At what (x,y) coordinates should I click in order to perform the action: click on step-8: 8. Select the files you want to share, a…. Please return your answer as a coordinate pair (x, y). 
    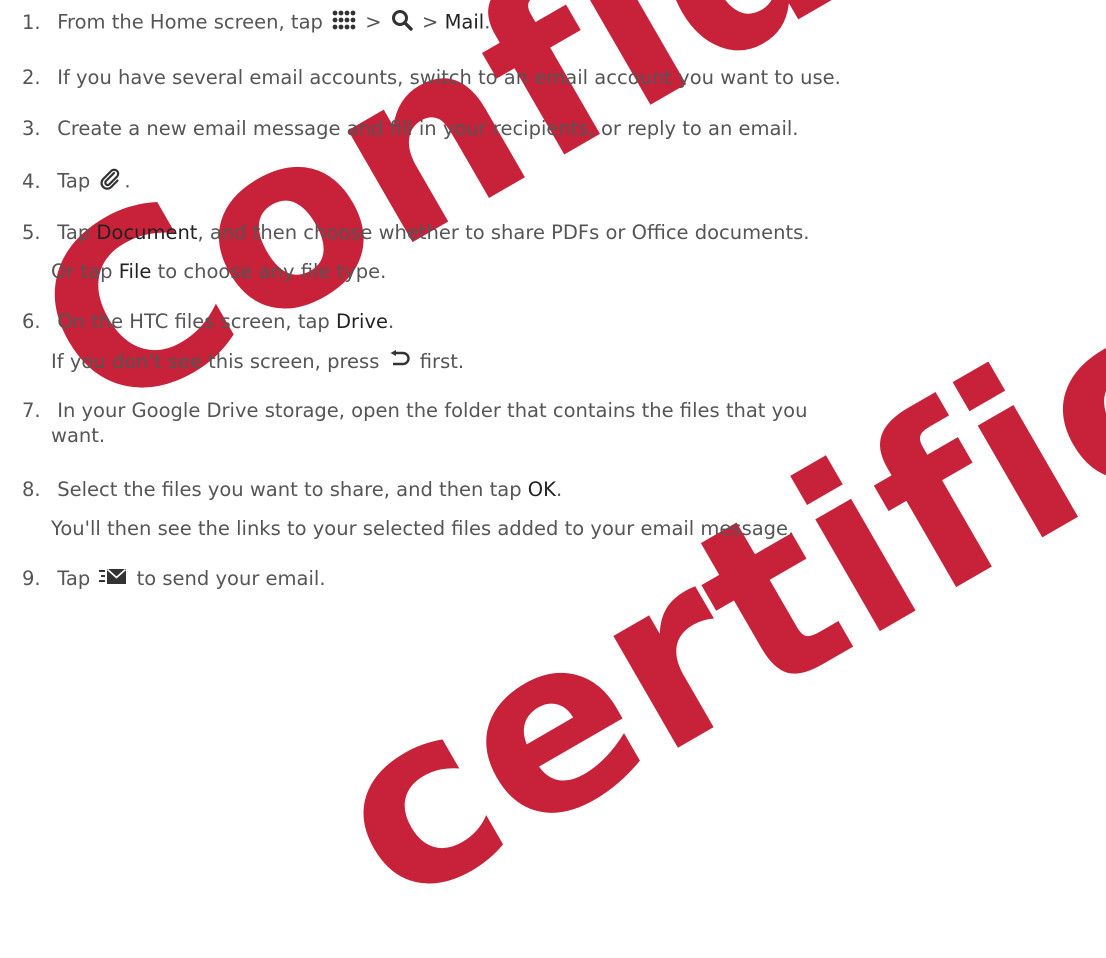
    Looking at the image, I should click on (562, 489).